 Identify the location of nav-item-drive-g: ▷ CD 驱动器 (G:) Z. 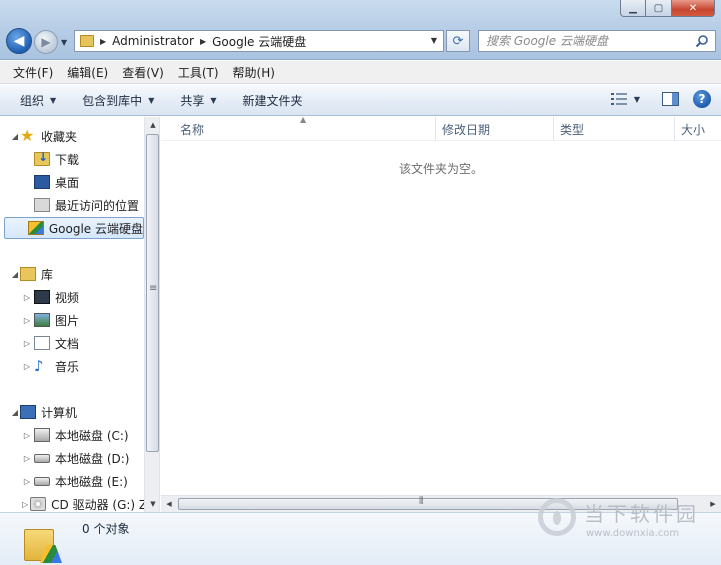
(72, 502).